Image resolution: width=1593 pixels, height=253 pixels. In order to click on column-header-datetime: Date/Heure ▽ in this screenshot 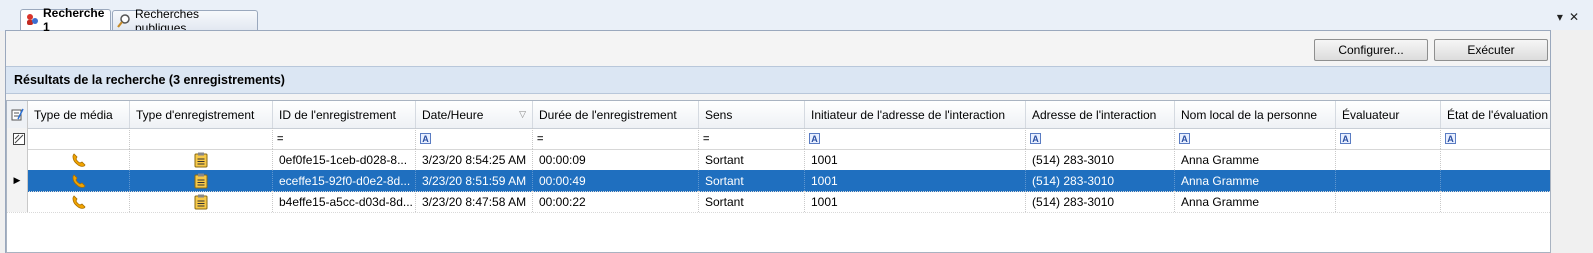, I will do `click(474, 114)`.